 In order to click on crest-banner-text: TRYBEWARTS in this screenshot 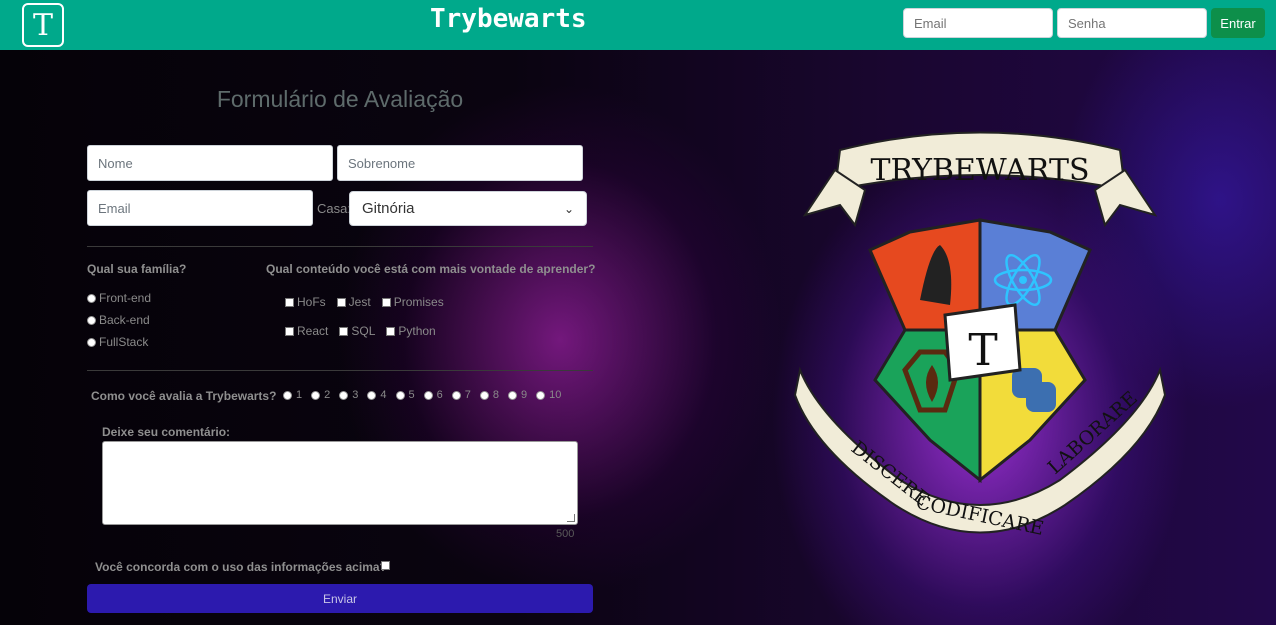, I will do `click(979, 170)`.